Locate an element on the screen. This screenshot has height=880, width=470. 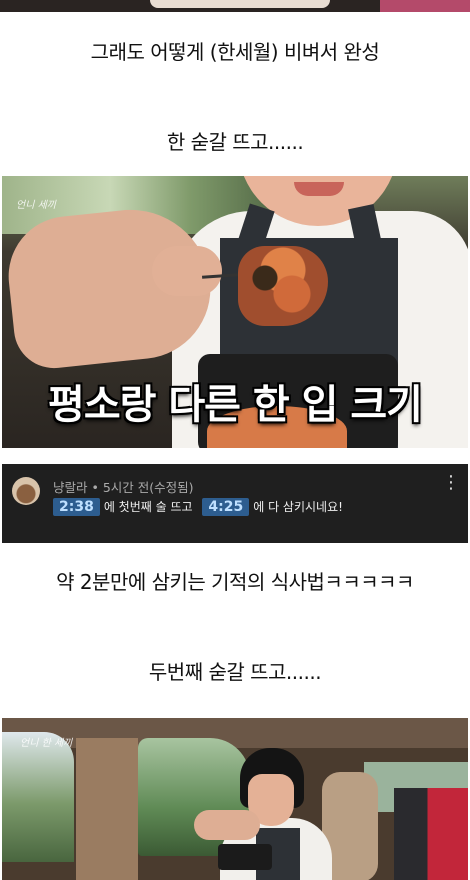
comment-meta: 냥랄라 • 5시간 전(수정됨) is located at coordinates (123, 486).